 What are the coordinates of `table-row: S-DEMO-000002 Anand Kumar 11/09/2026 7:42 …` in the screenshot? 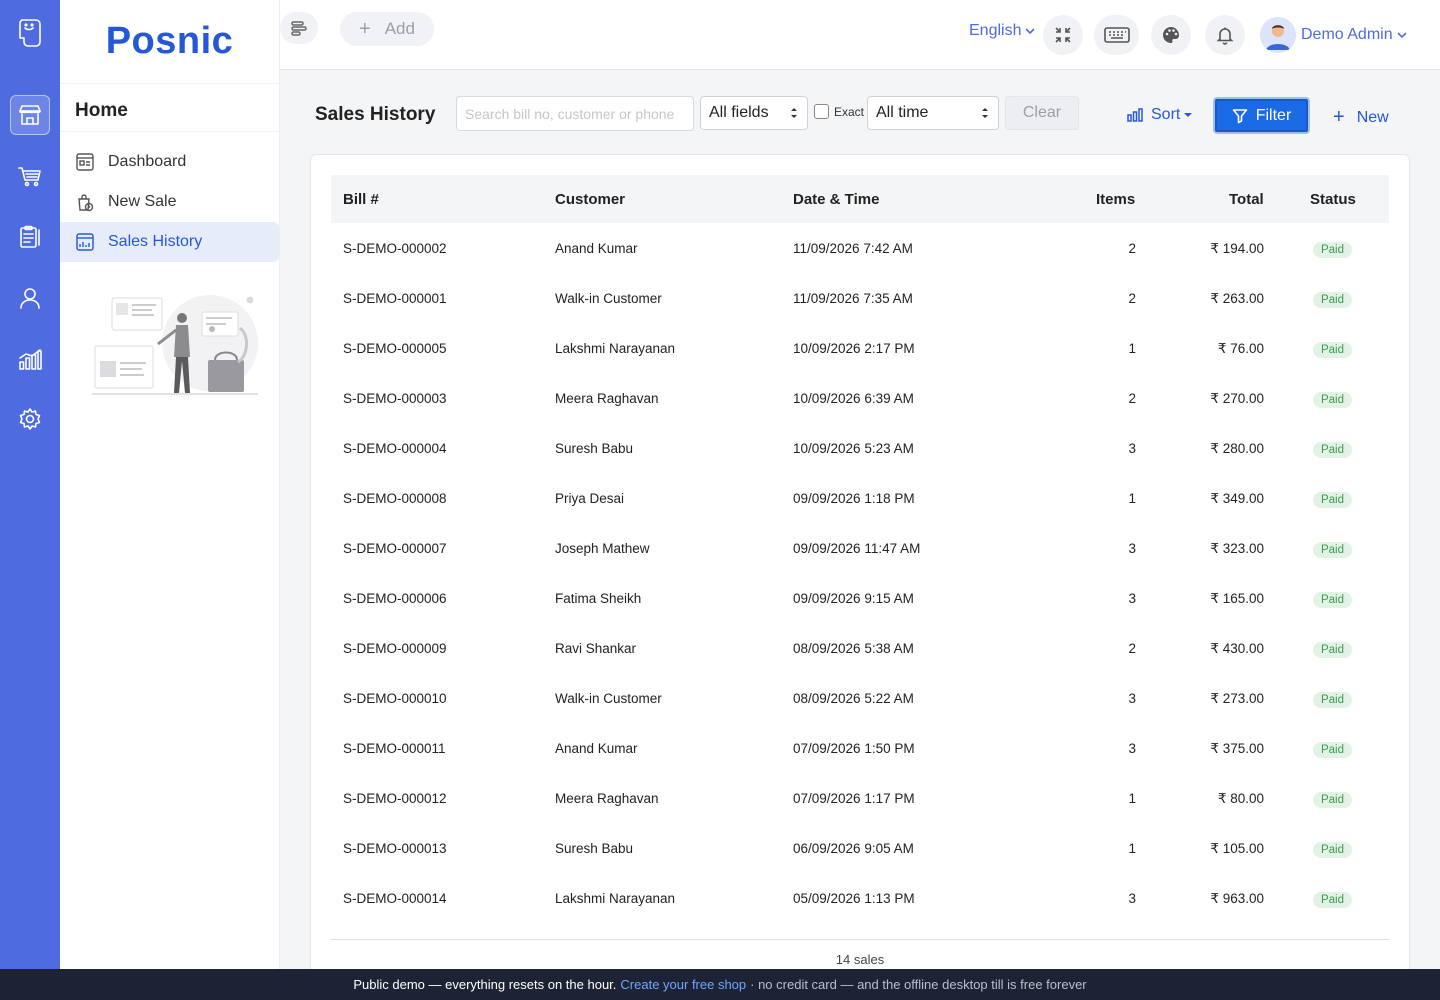 It's located at (860, 249).